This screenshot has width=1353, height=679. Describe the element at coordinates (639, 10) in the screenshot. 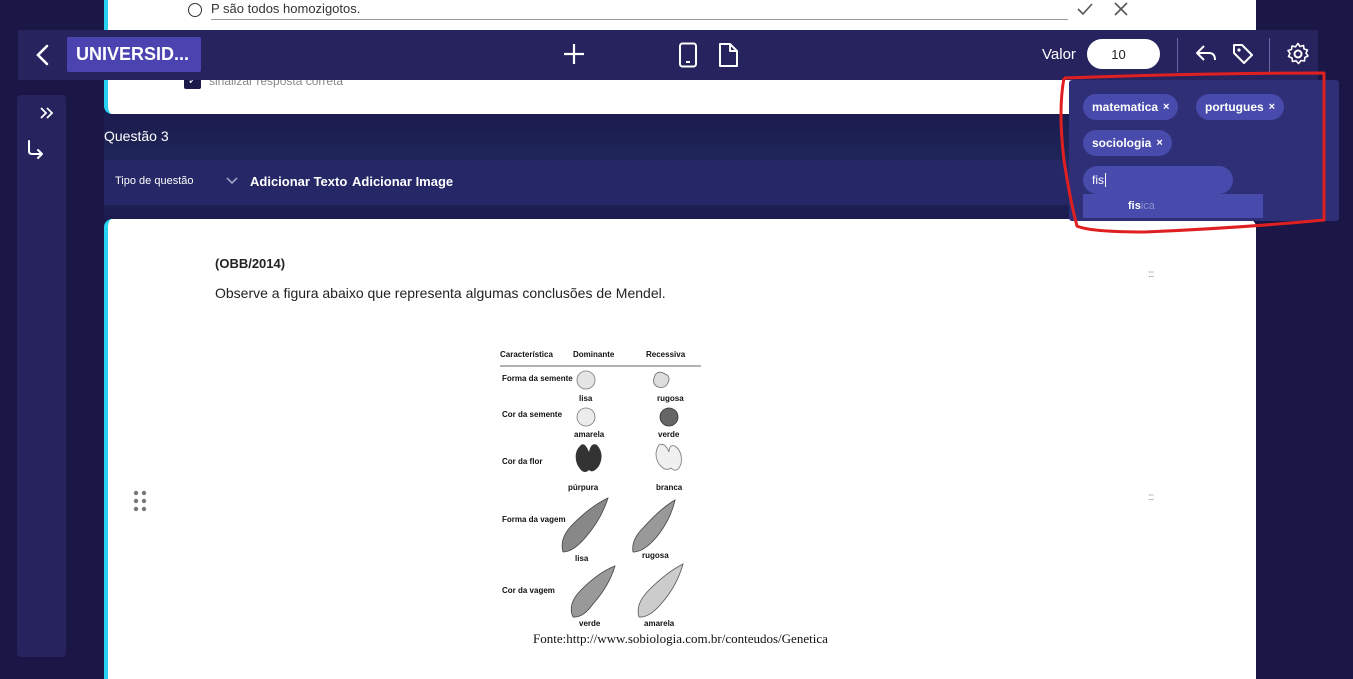

I see `answer-option-text: P são todos homozigotos.` at that location.